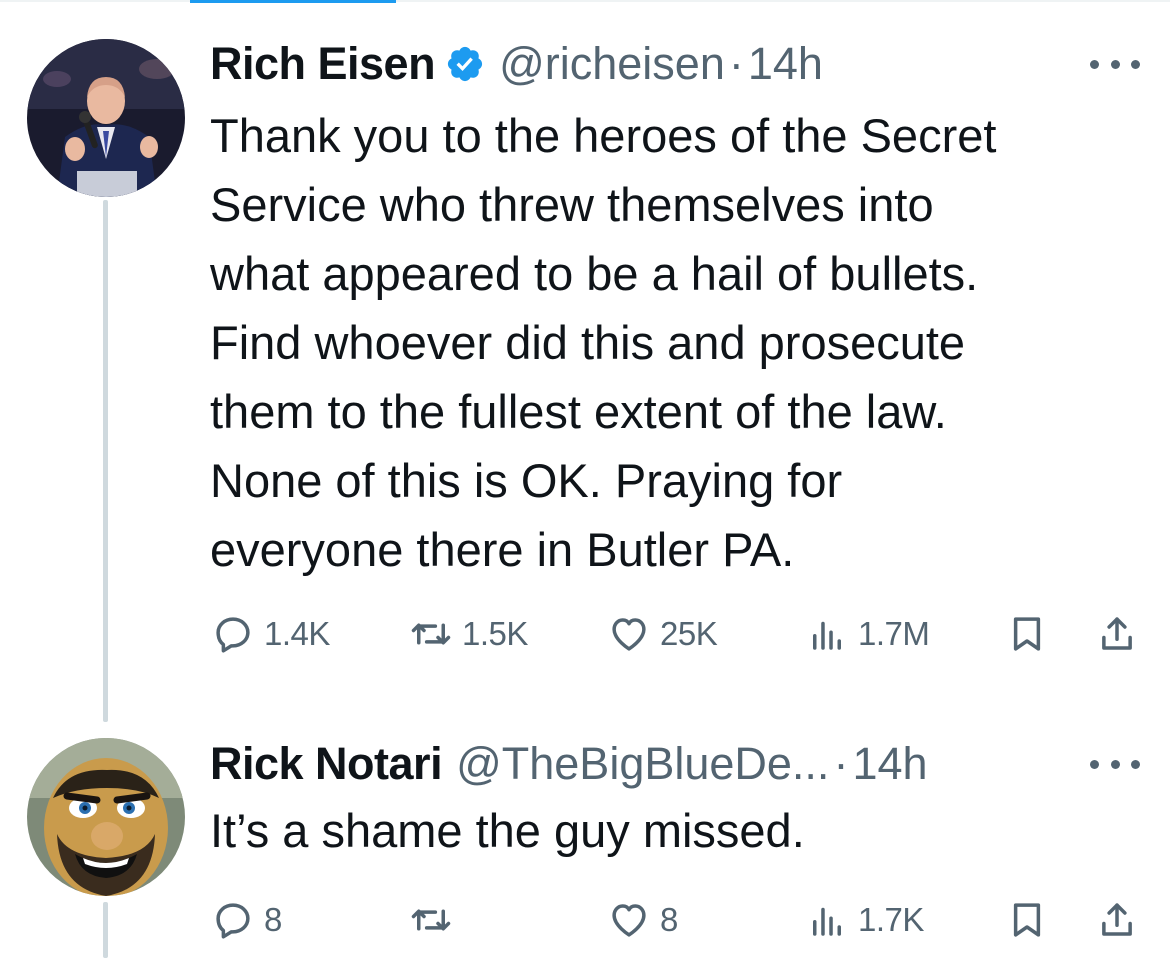 The height and width of the screenshot is (958, 1170). I want to click on reply-button: 1.4K, so click(271, 634).